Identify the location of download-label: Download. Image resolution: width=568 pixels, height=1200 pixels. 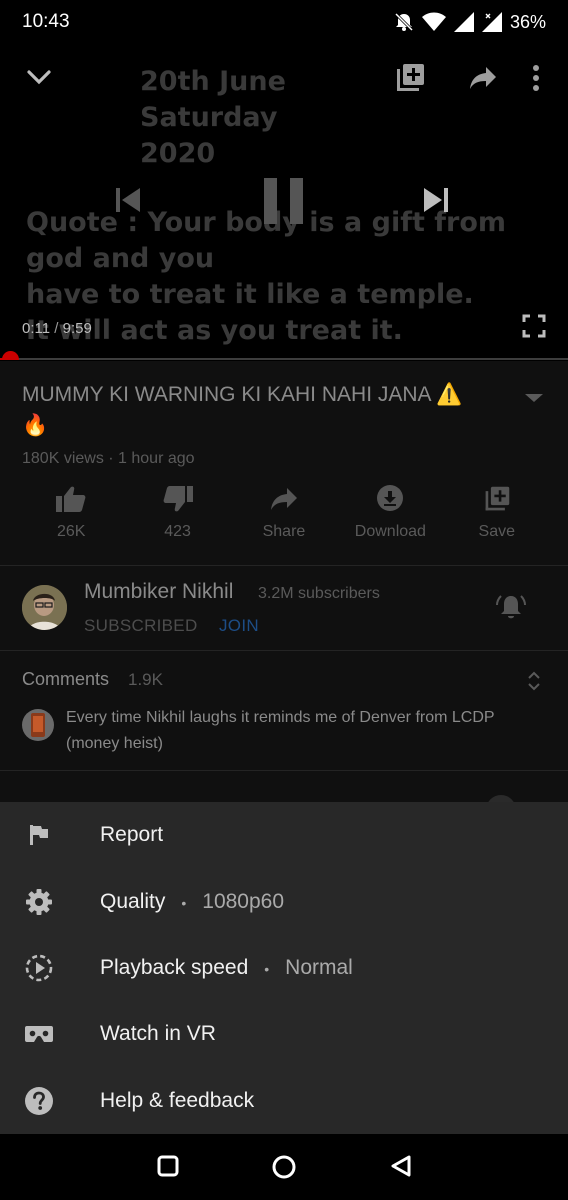
(390, 531).